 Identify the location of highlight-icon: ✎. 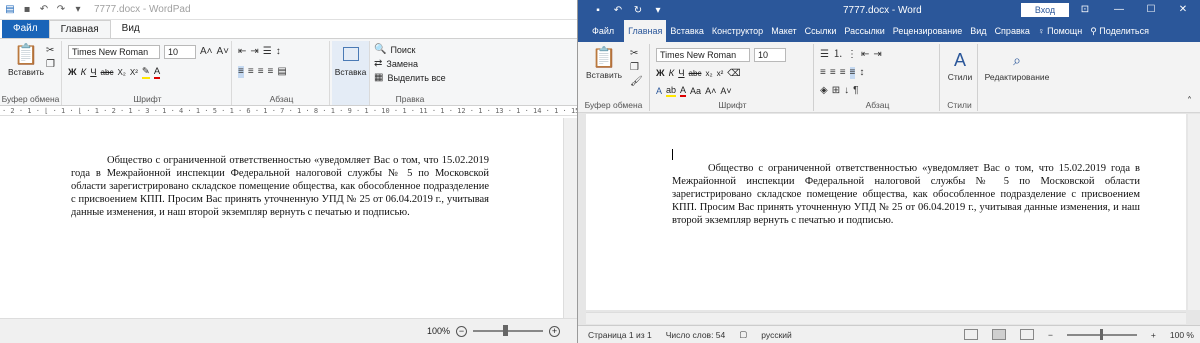
(145, 72).